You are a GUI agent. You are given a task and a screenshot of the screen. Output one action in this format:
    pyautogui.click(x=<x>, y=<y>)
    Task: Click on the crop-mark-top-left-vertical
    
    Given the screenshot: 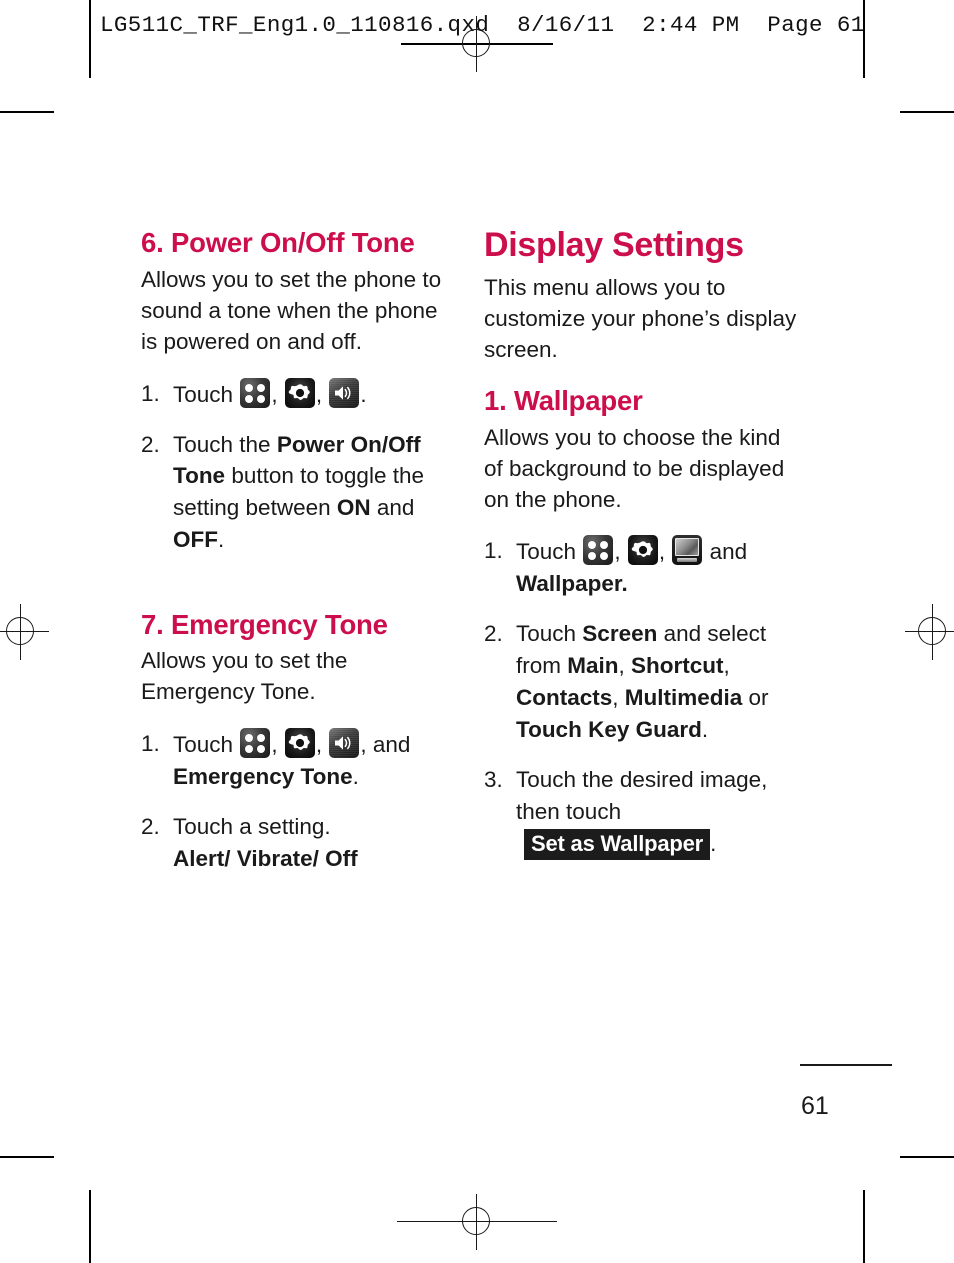 What is the action you would take?
    pyautogui.click(x=90, y=39)
    